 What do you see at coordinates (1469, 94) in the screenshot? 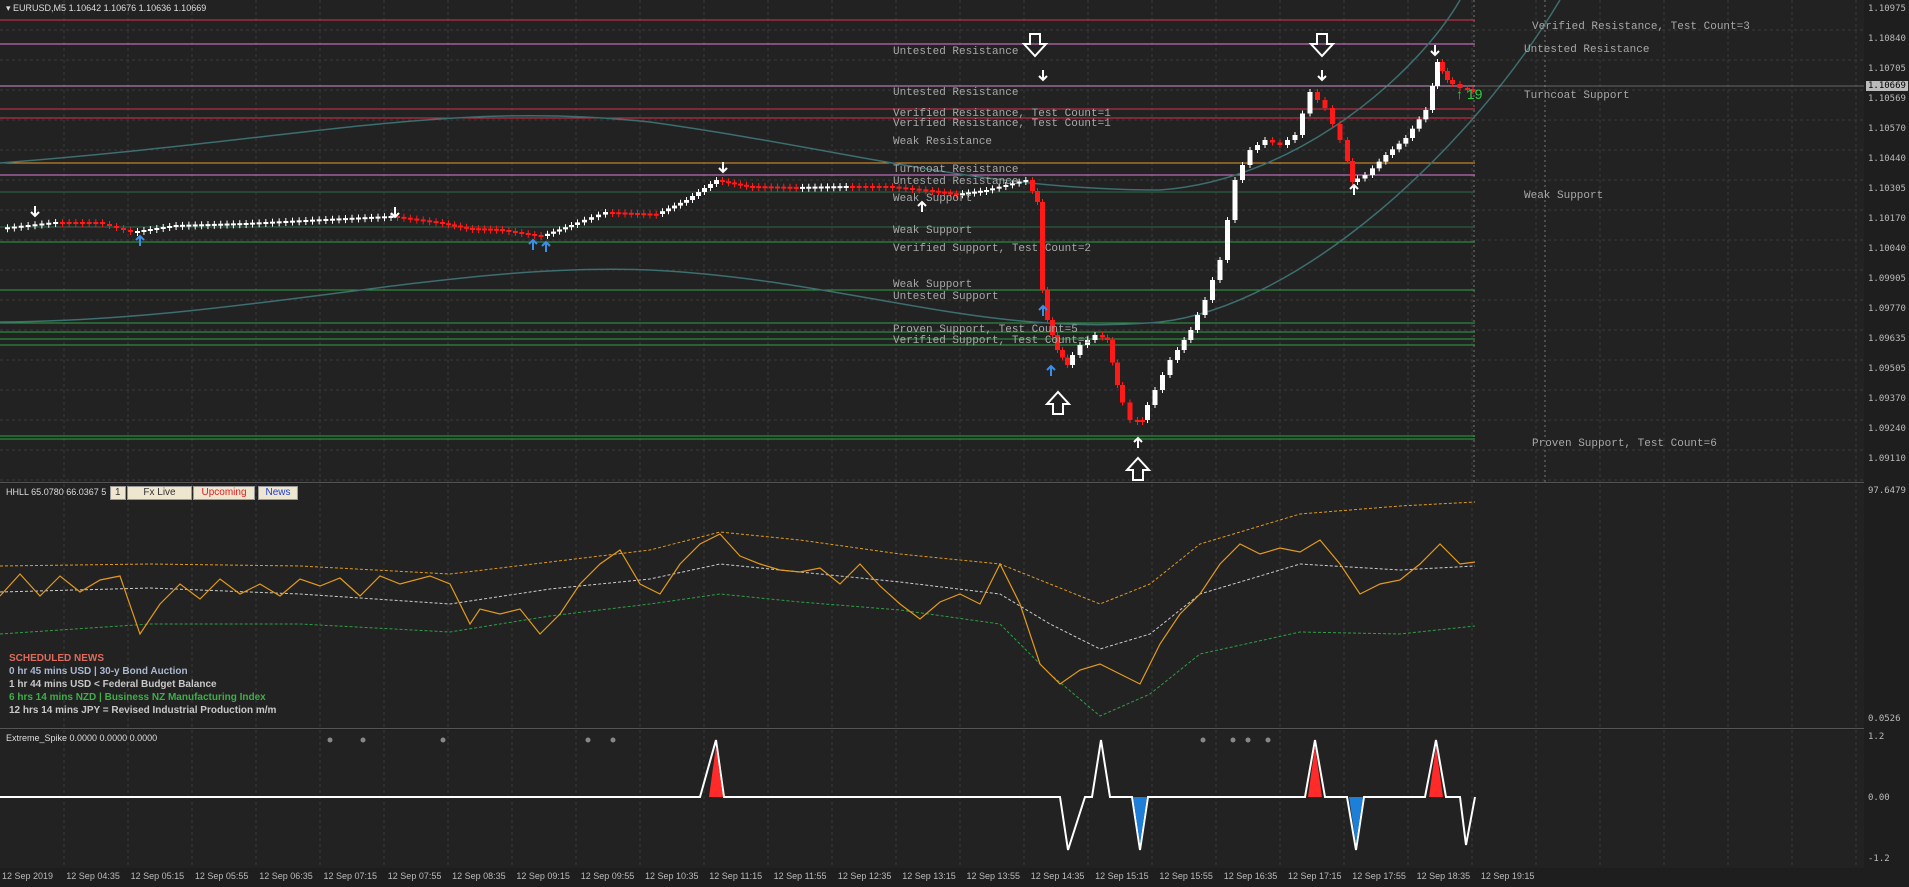
I see `pips-readout: ↑ 19` at bounding box center [1469, 94].